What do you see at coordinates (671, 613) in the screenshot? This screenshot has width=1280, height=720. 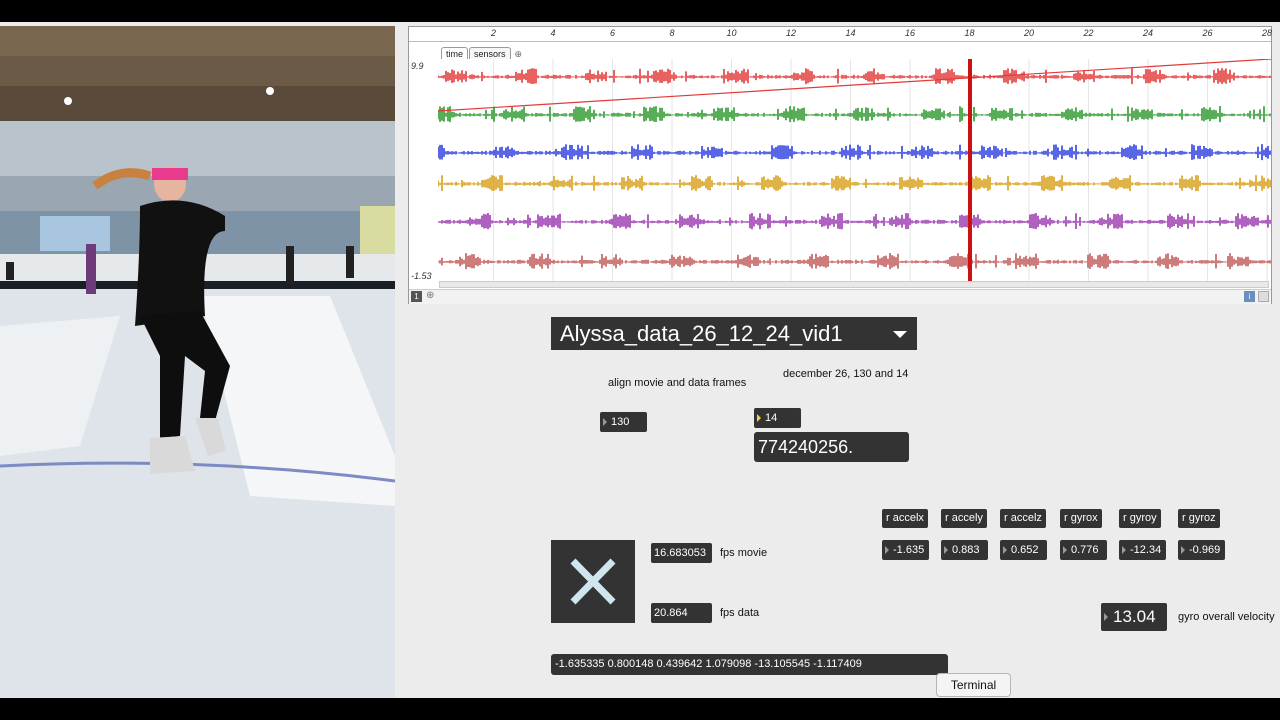 I see `fps-data-value: 20.864` at bounding box center [671, 613].